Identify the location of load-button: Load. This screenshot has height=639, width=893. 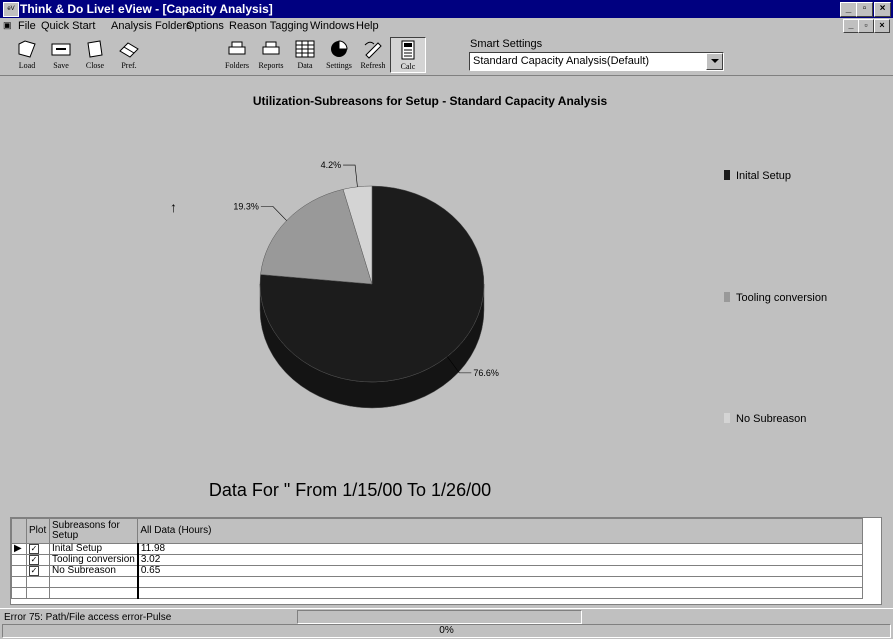
(27, 54).